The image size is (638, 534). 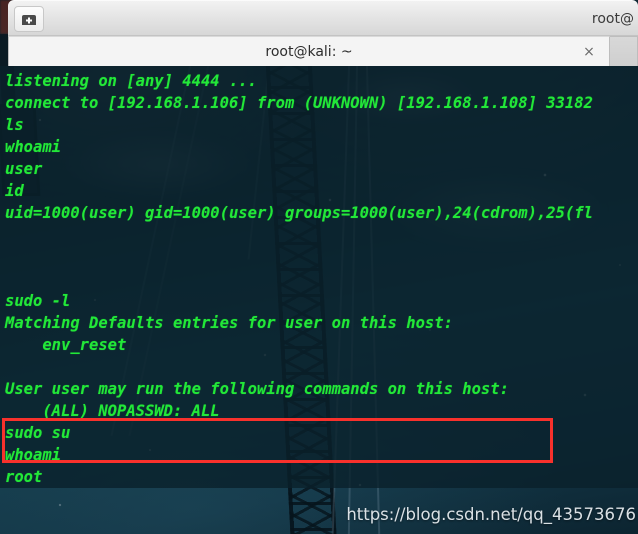 I want to click on tab-strip: root@kali: ~ ×, so click(x=323, y=51).